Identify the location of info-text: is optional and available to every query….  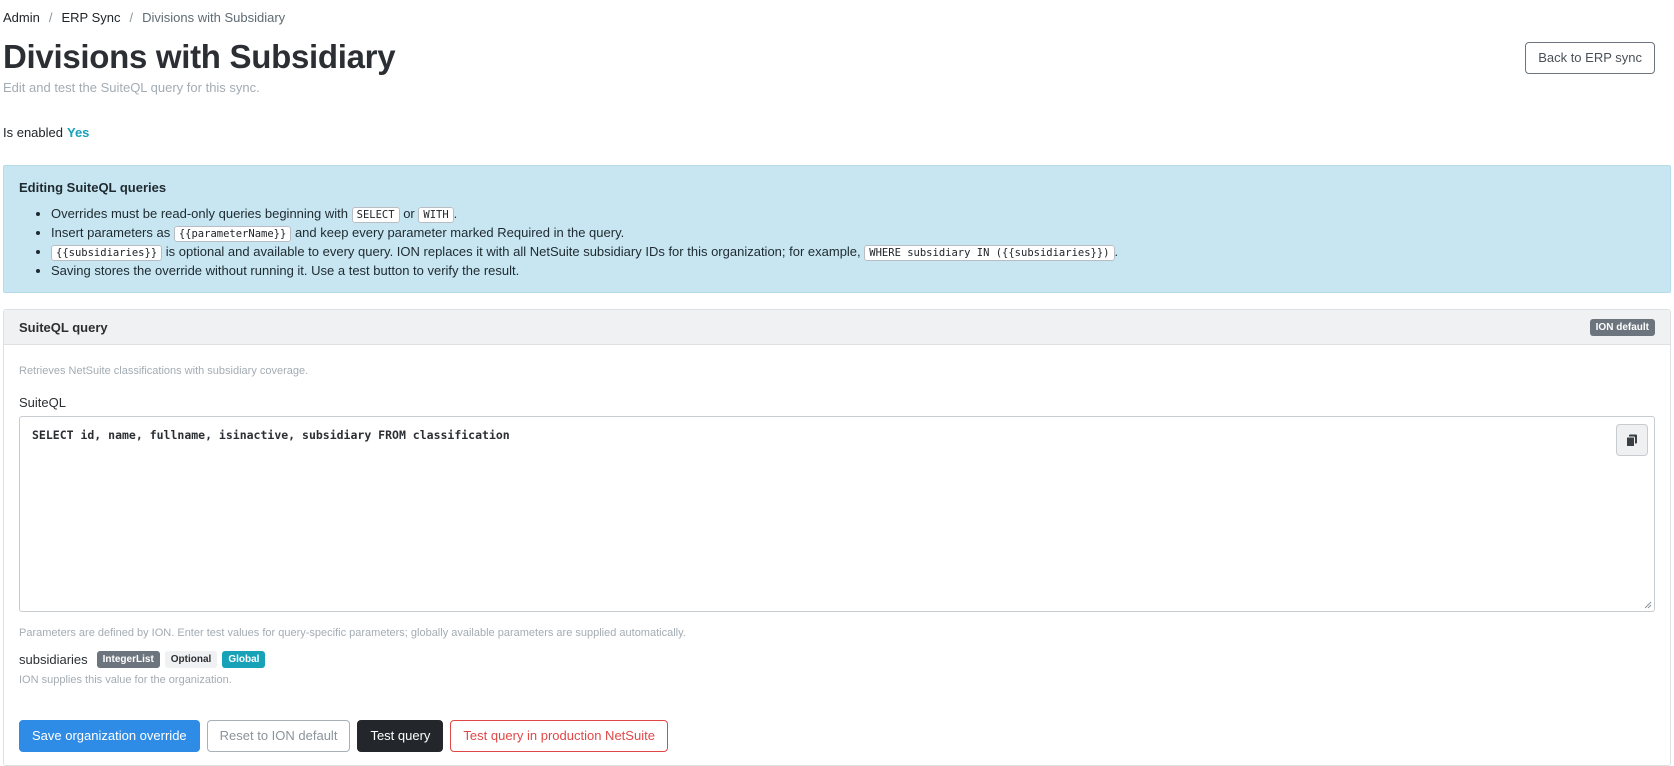
(513, 251).